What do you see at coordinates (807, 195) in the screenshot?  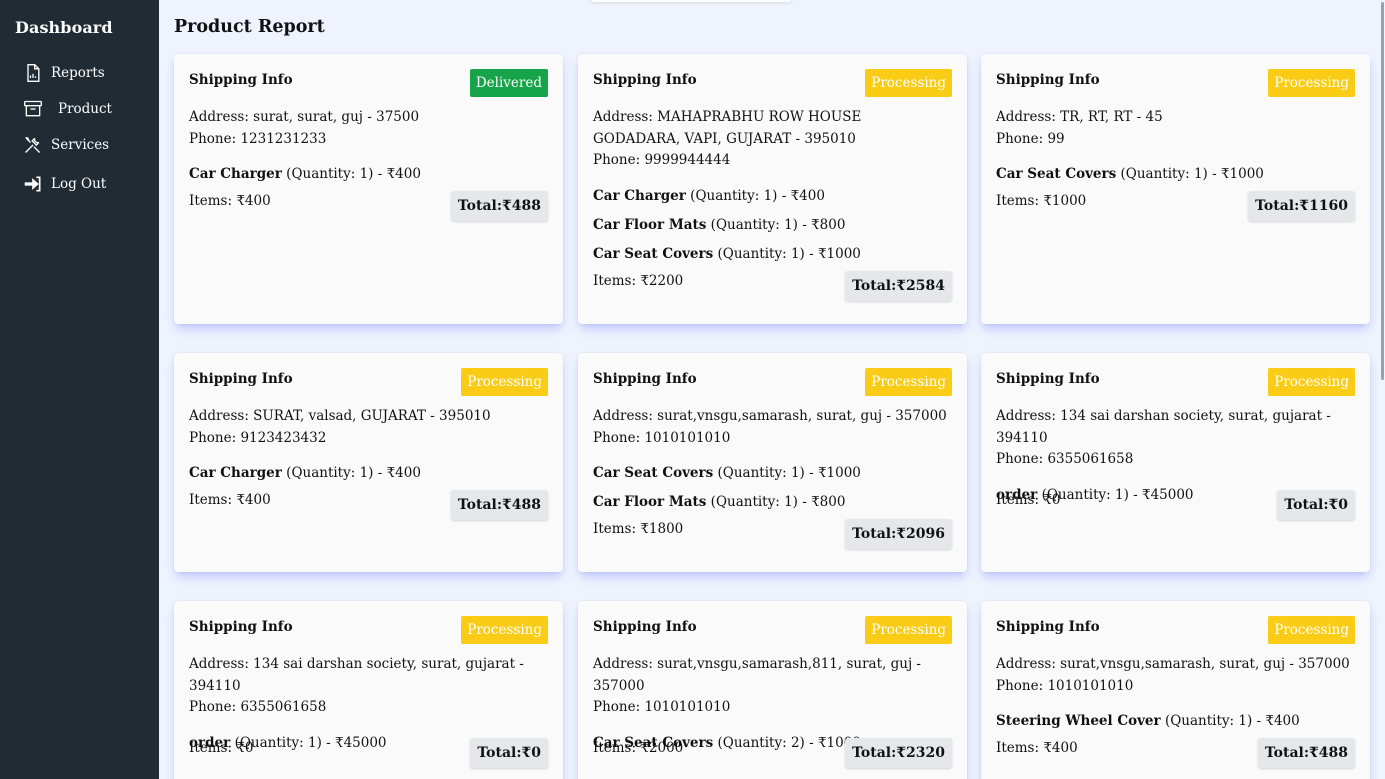 I see `item-price: ₹400` at bounding box center [807, 195].